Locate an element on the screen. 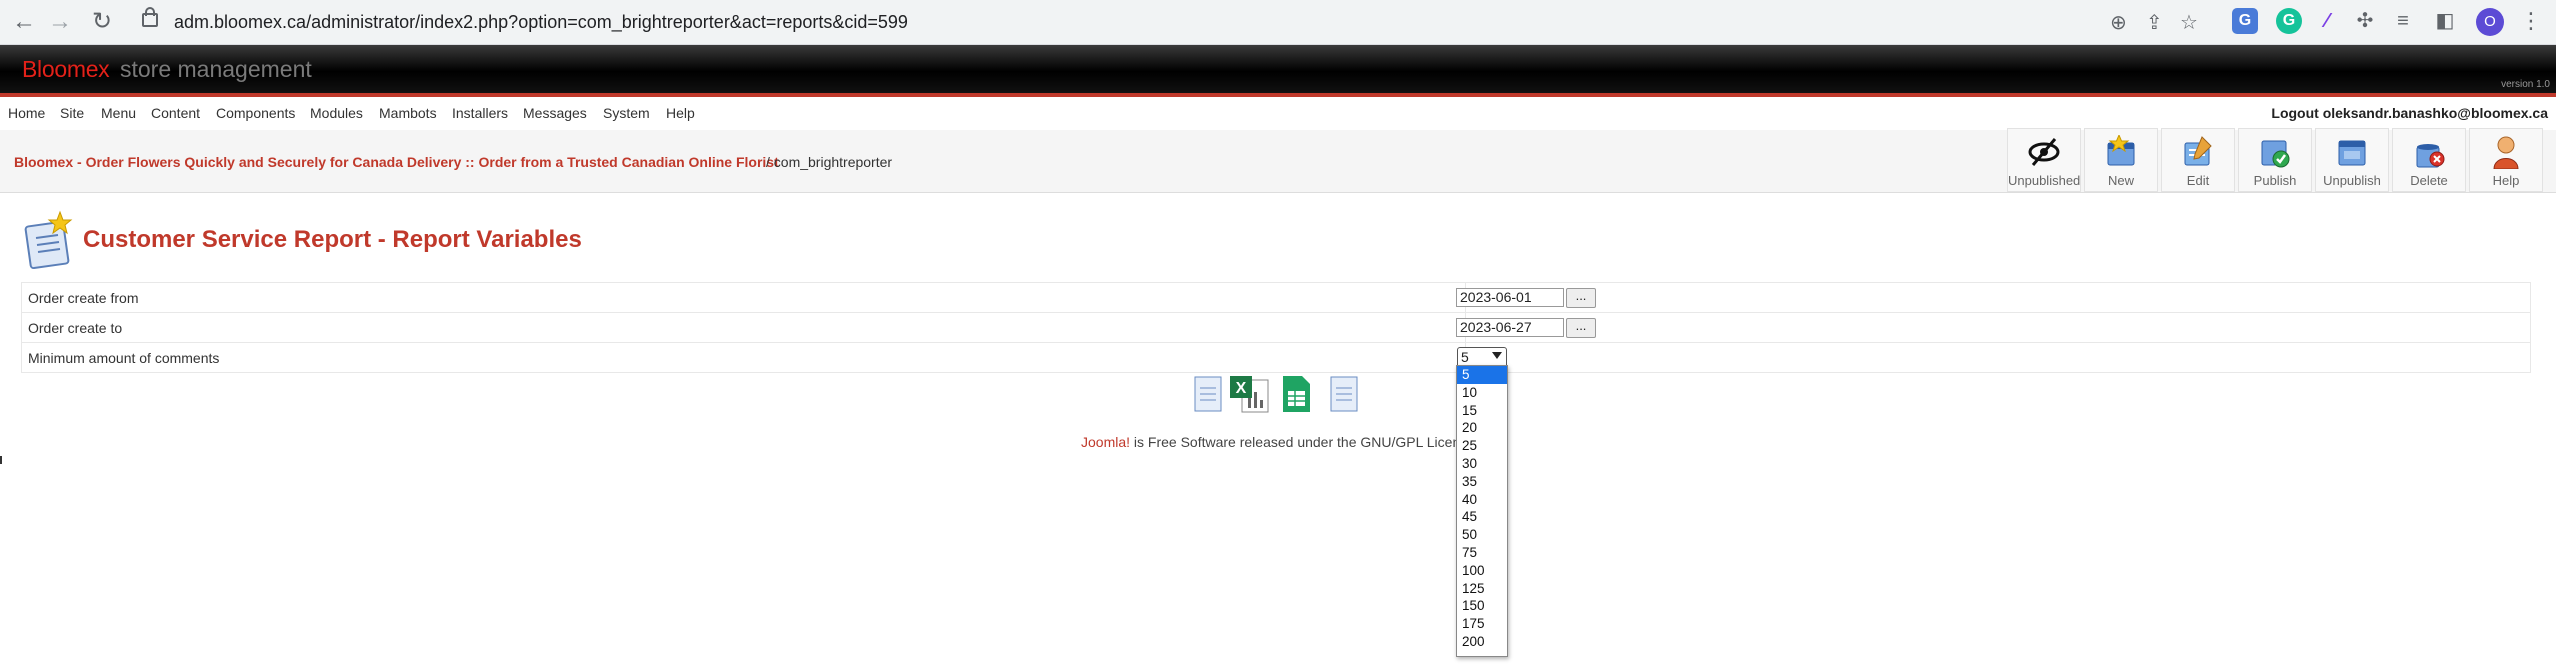  dropdown-option: 15 is located at coordinates (1482, 411).